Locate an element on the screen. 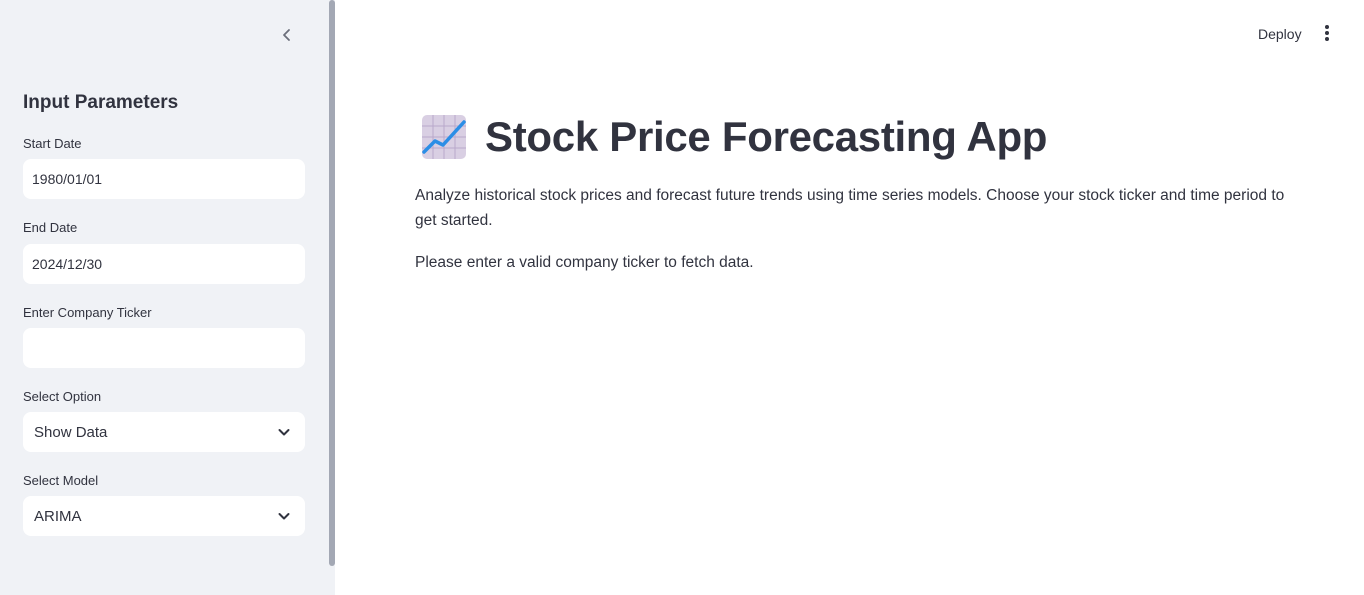 Image resolution: width=1364 pixels, height=595 pixels. sidebar-title: Input Parameters is located at coordinates (101, 102).